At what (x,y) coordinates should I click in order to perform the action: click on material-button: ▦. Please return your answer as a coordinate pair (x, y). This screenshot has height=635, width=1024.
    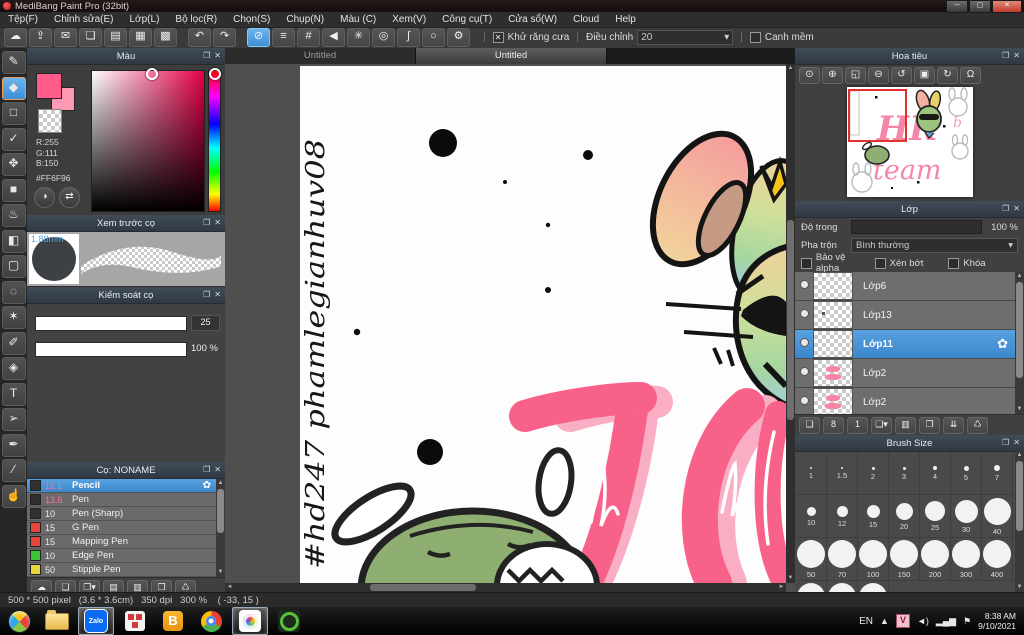
    Looking at the image, I should click on (140, 37).